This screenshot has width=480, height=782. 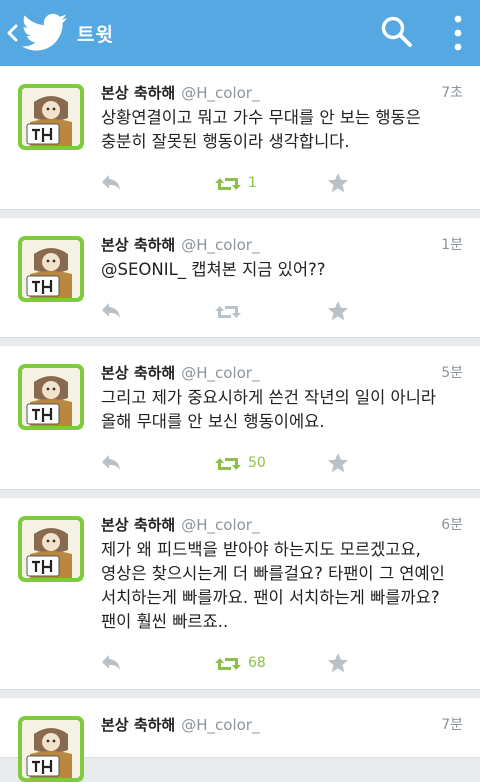 I want to click on tweet-time: 7초, so click(x=452, y=93).